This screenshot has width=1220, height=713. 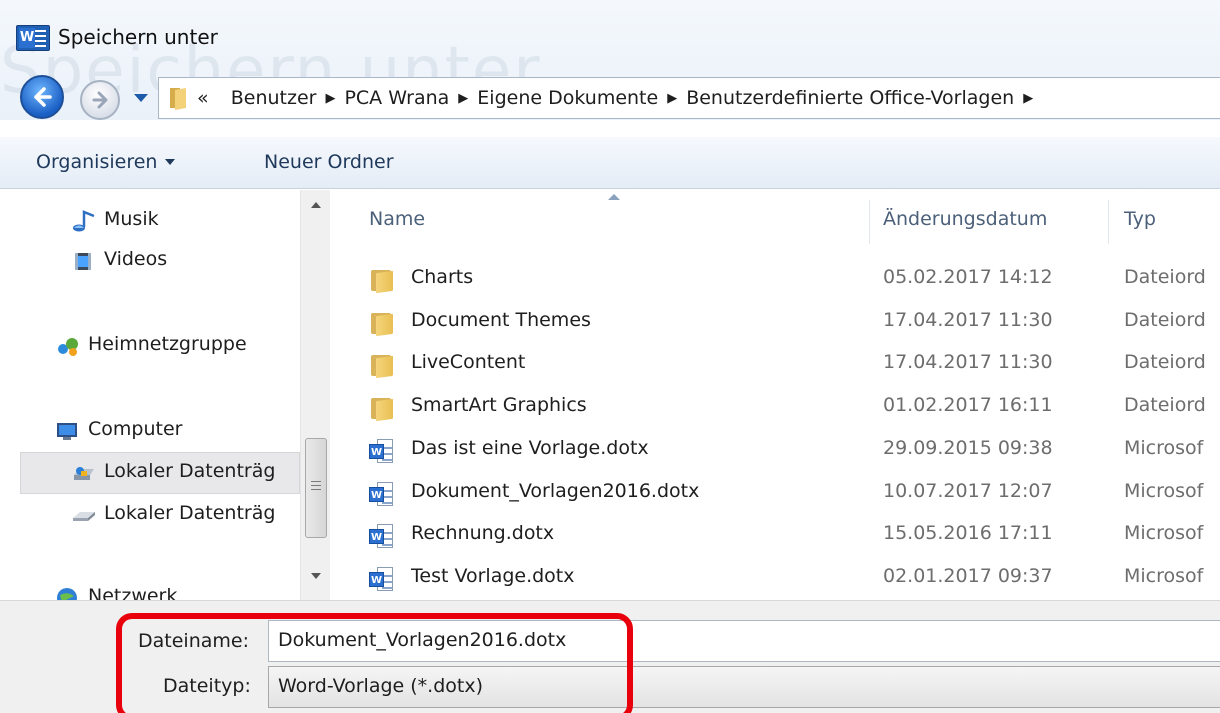 I want to click on breadcrumb-item: Benutzerdefinierte Office-Vorlagen, so click(x=850, y=98).